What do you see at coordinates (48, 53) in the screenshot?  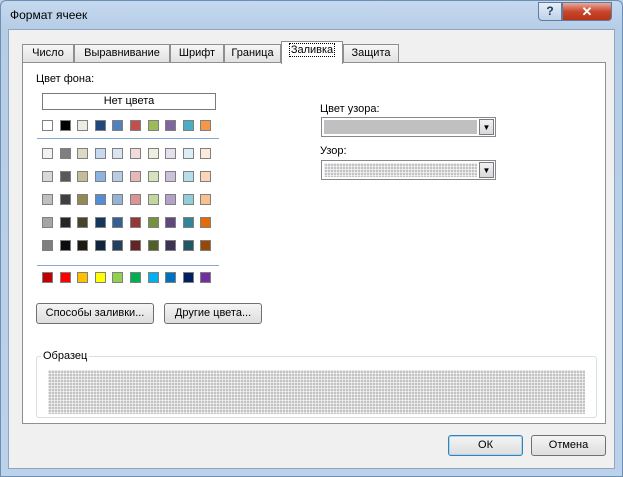 I see `tab-number: Число` at bounding box center [48, 53].